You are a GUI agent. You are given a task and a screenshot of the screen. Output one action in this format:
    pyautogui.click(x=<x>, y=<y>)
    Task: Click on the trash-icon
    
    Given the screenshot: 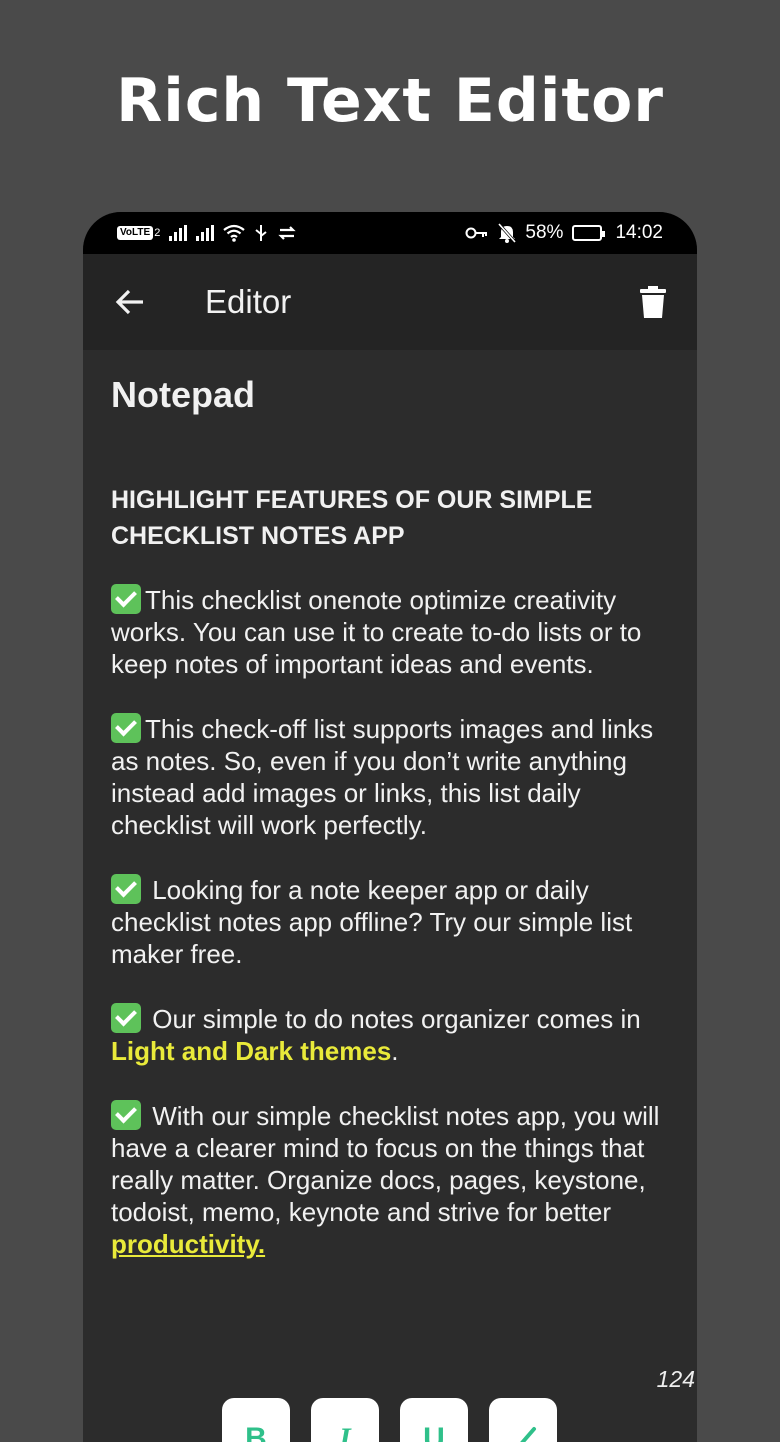 What is the action you would take?
    pyautogui.click(x=653, y=302)
    